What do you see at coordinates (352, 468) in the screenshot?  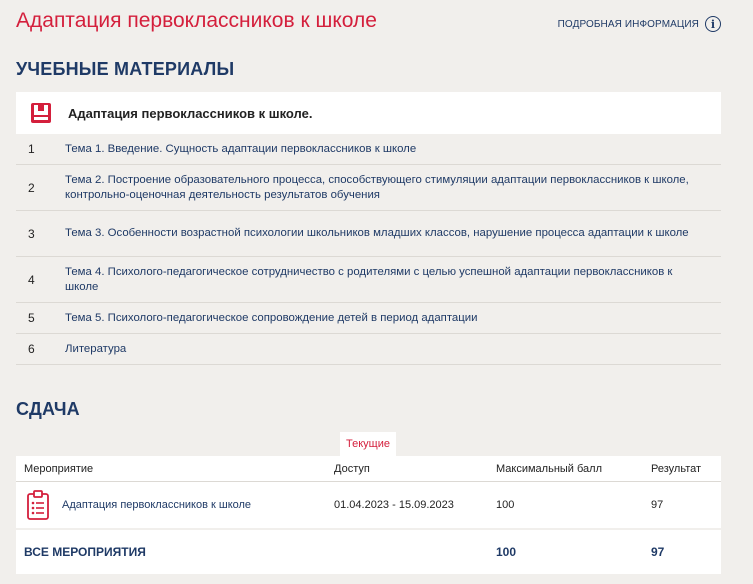 I see `column-header-access: Доступ` at bounding box center [352, 468].